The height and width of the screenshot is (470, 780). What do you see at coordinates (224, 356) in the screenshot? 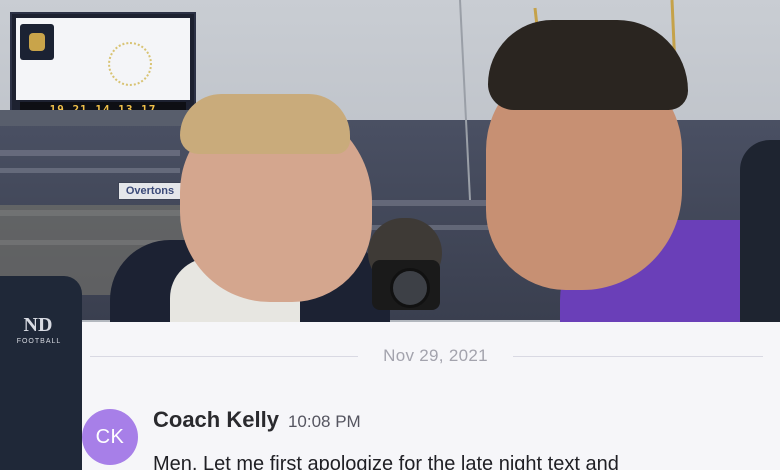
I see `divider-line-left` at bounding box center [224, 356].